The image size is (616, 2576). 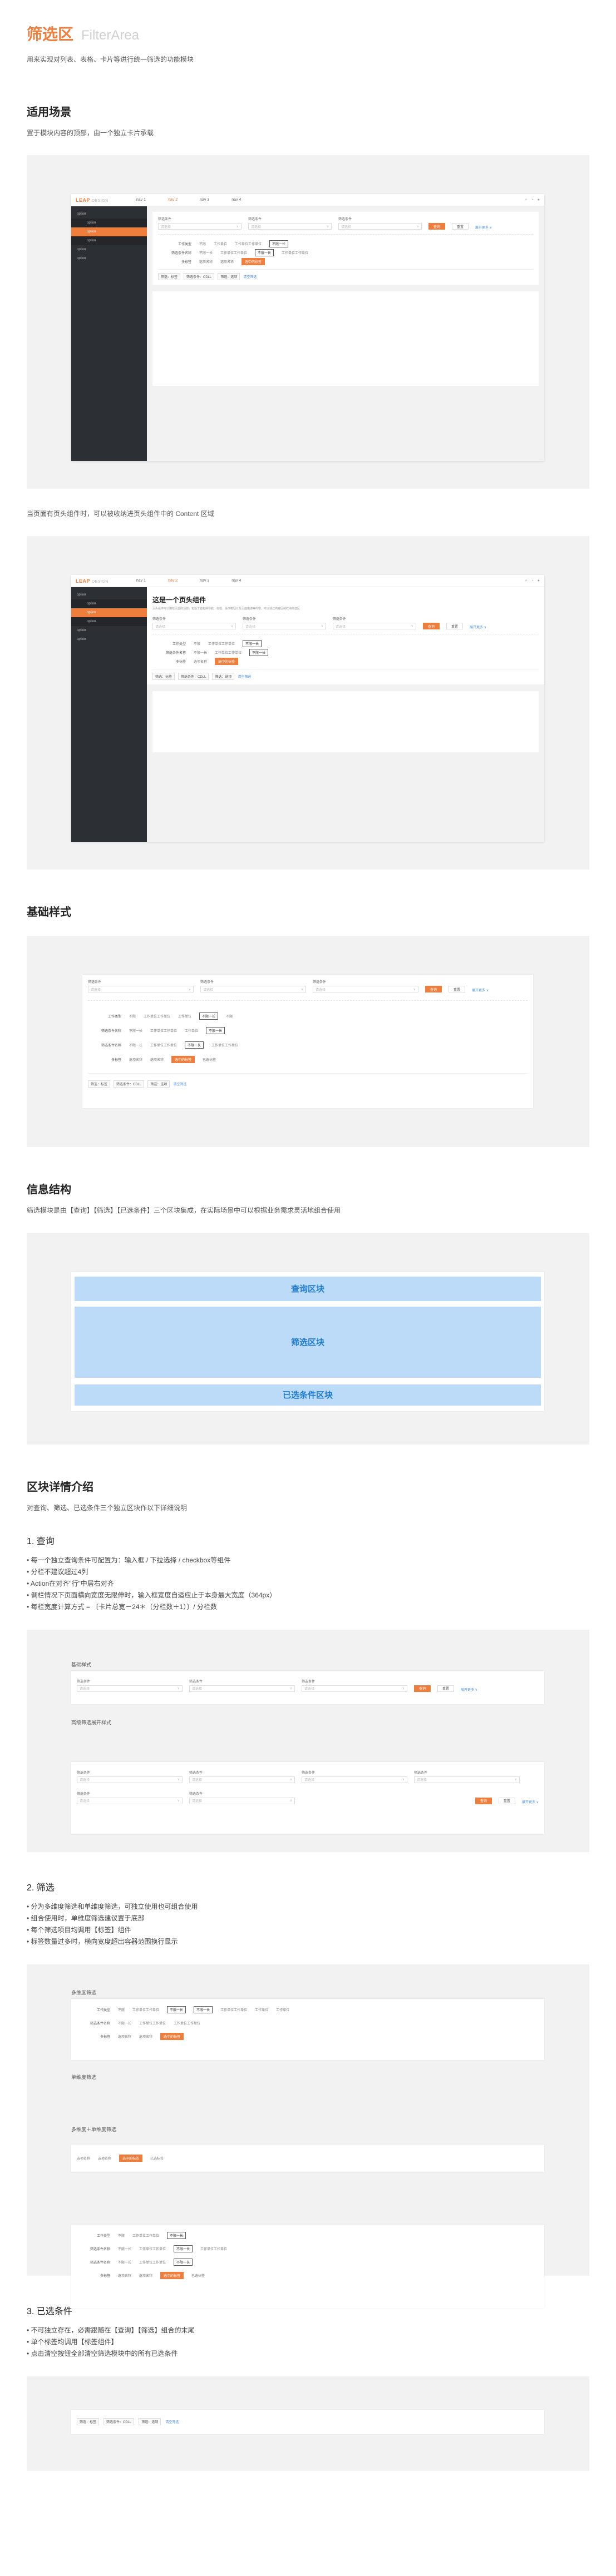 What do you see at coordinates (119, 2422) in the screenshot?
I see `selected-chip: 筛选条件：CDLL` at bounding box center [119, 2422].